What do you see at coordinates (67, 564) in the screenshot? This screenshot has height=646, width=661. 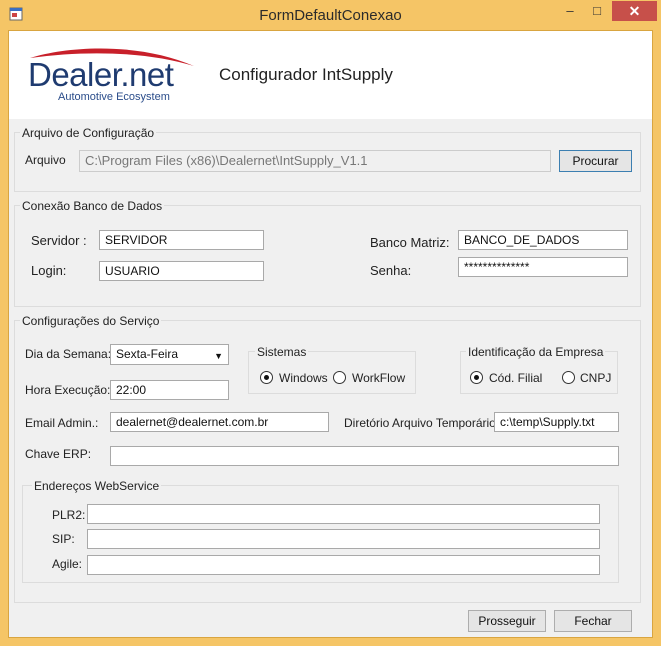 I see `agile-label: Agile:` at bounding box center [67, 564].